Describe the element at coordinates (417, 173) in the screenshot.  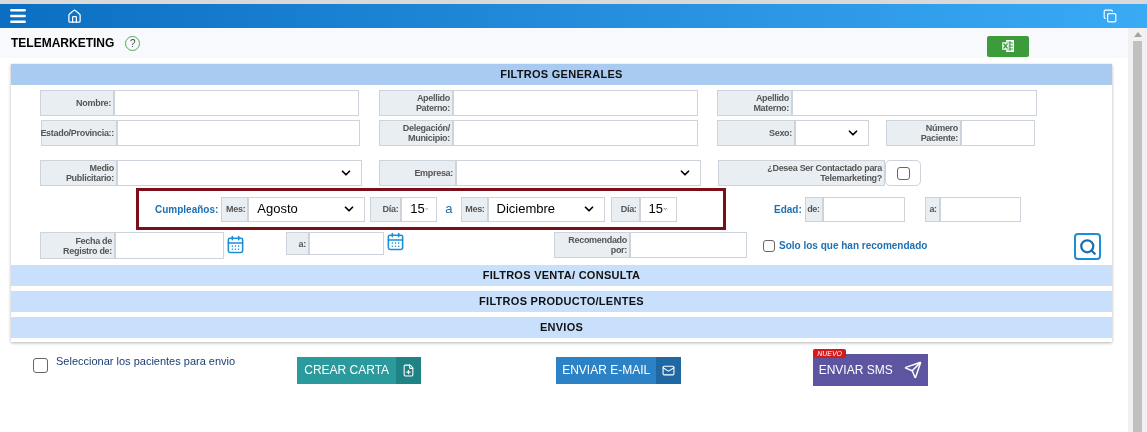
I see `field-label: Empresa:` at that location.